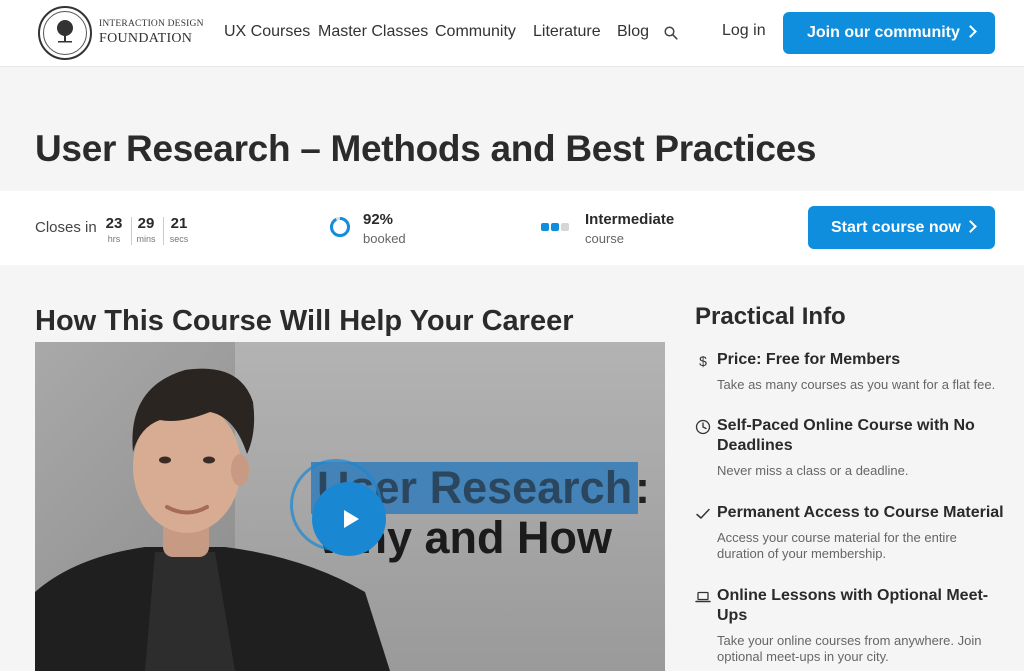  Describe the element at coordinates (853, 605) in the screenshot. I see `practical-info-heading: Online Lessons with Optional Meet-Ups` at that location.